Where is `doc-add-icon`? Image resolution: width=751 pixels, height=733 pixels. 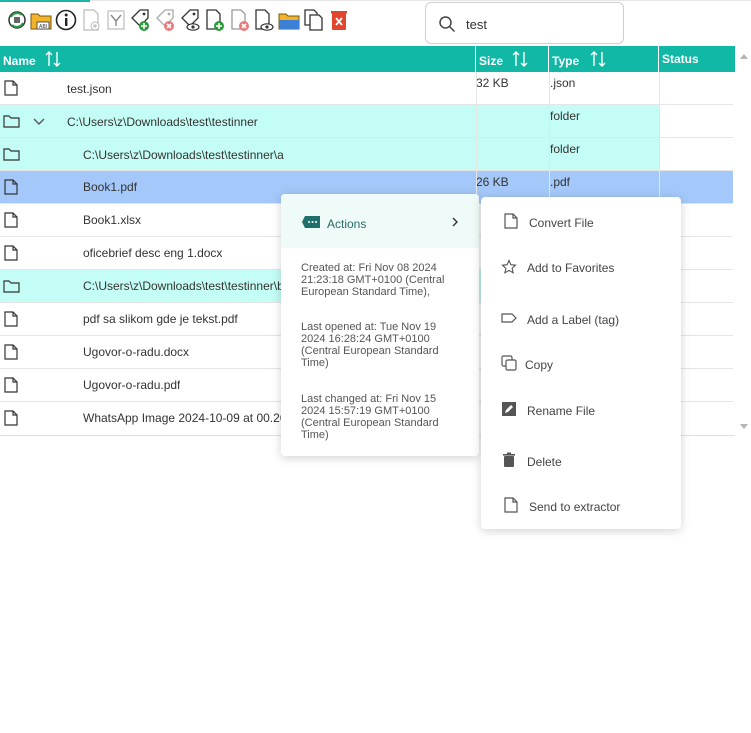 doc-add-icon is located at coordinates (214, 20).